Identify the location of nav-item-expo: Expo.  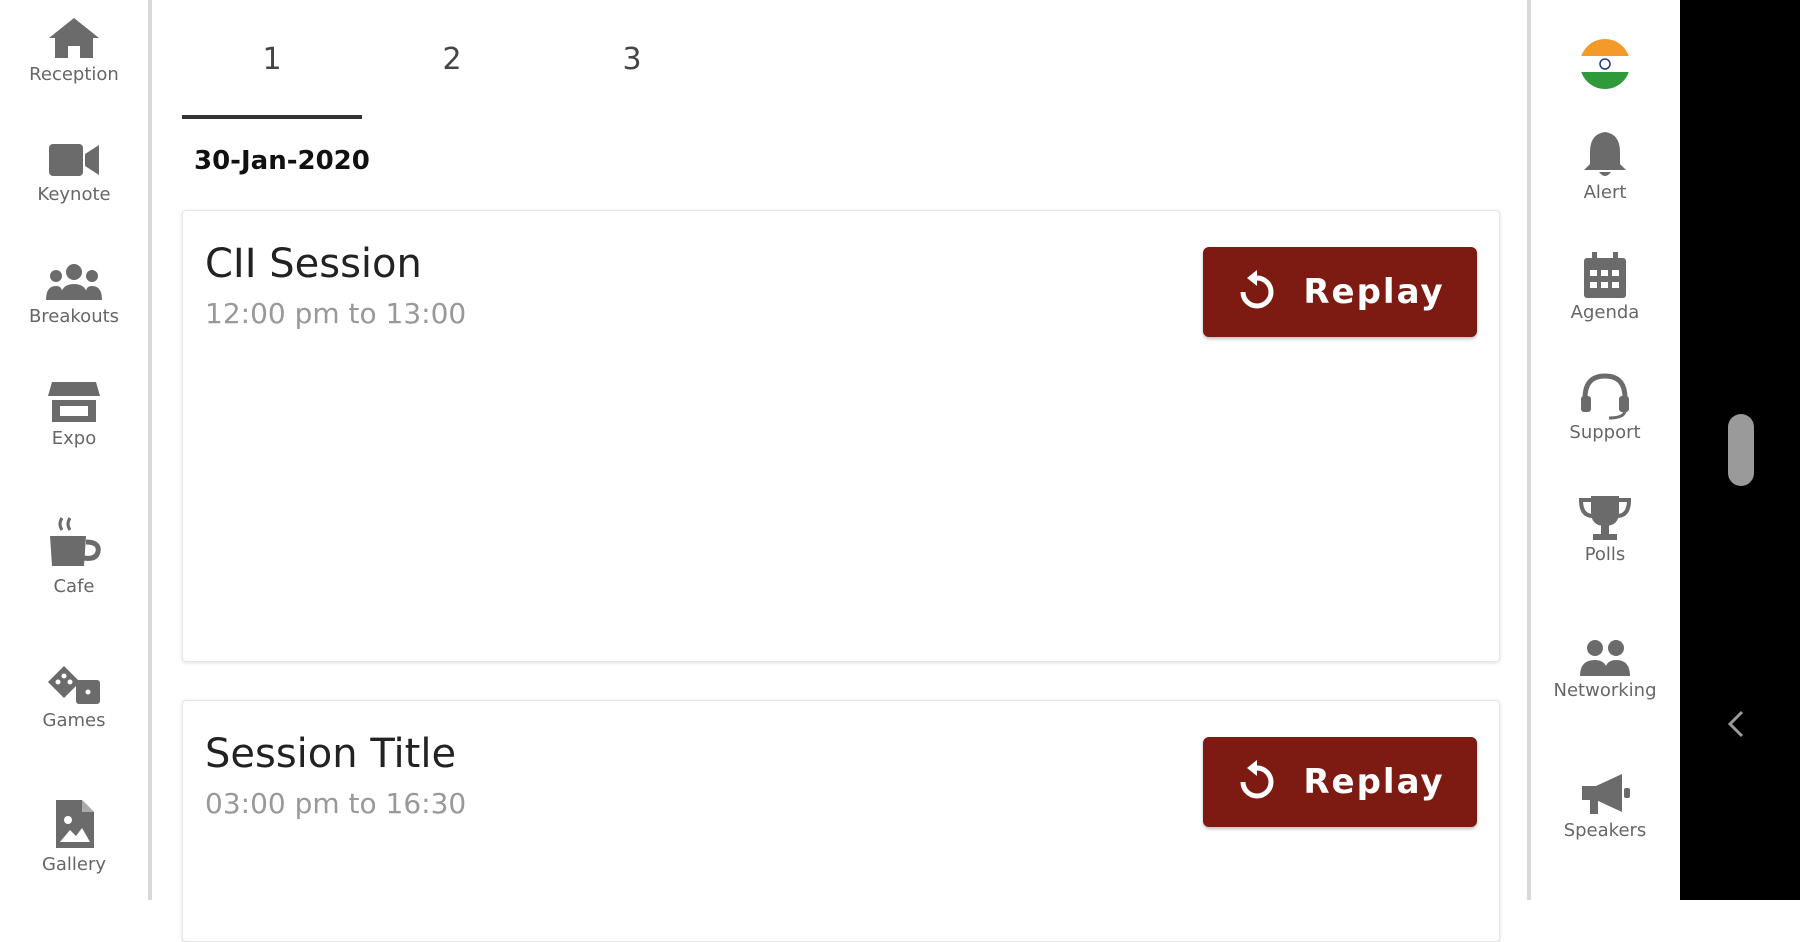
(74, 414).